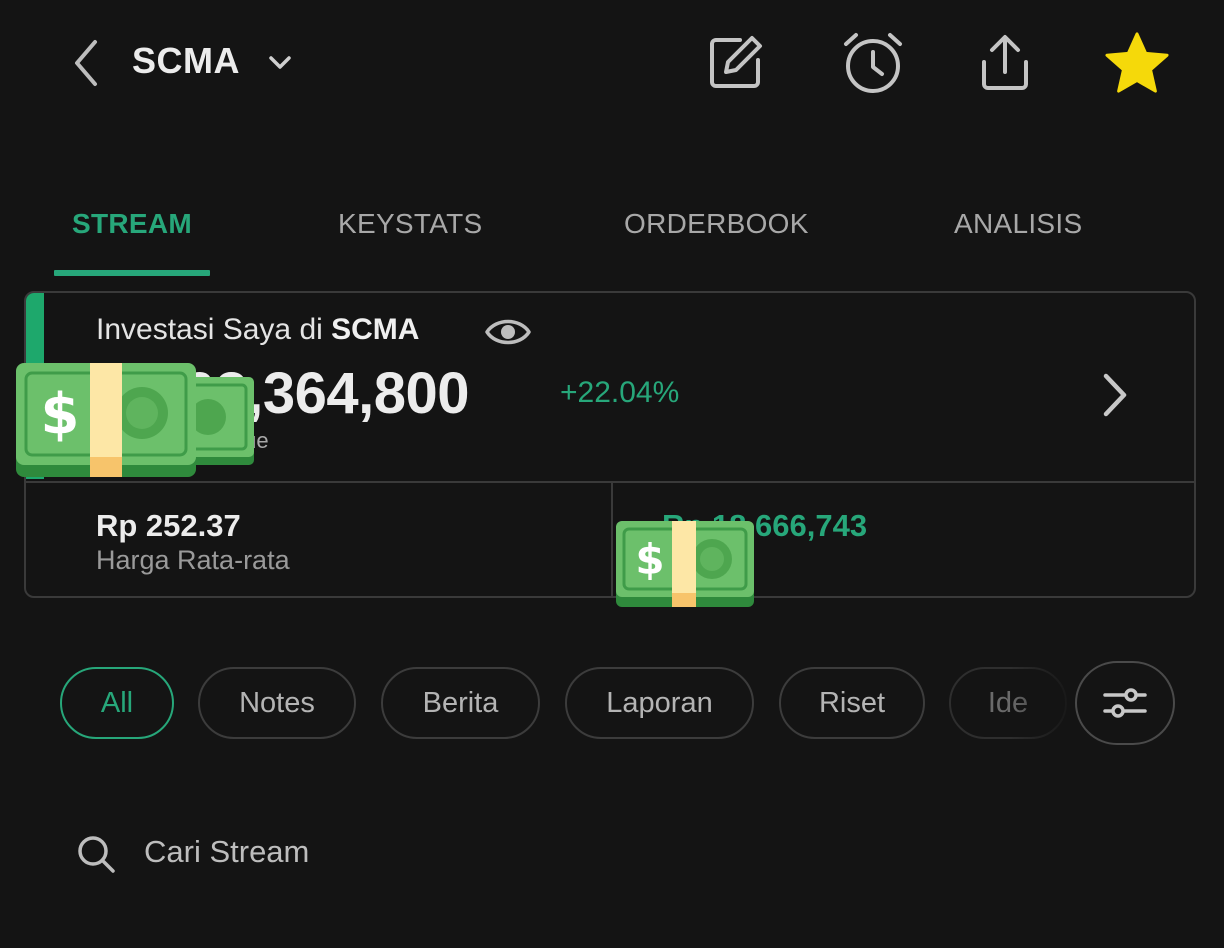  I want to click on back-button, so click(86, 63).